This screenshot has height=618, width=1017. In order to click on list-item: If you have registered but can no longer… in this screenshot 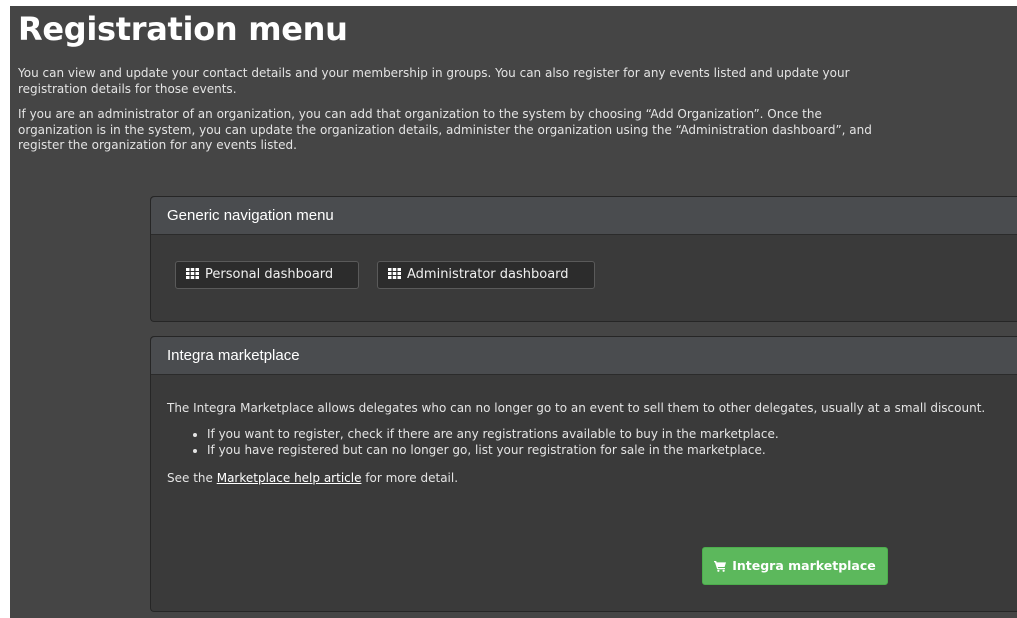, I will do `click(607, 451)`.